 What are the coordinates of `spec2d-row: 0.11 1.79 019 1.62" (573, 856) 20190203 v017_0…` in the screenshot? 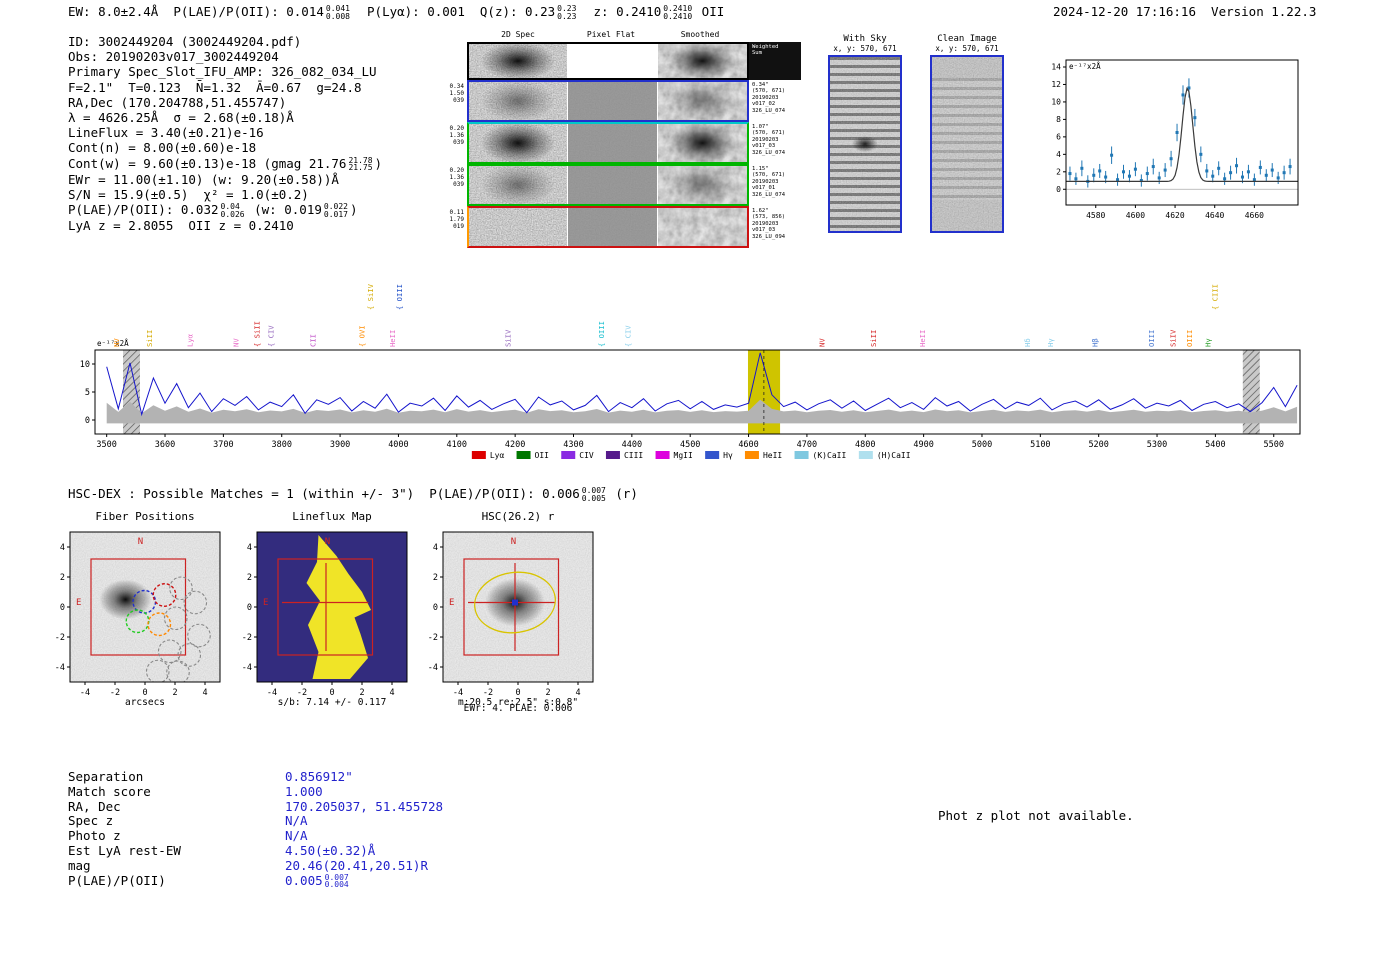 It's located at (622, 227).